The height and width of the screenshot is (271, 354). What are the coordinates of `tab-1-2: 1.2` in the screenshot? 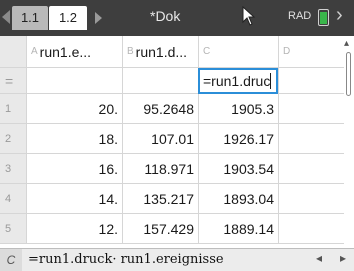 It's located at (68, 18).